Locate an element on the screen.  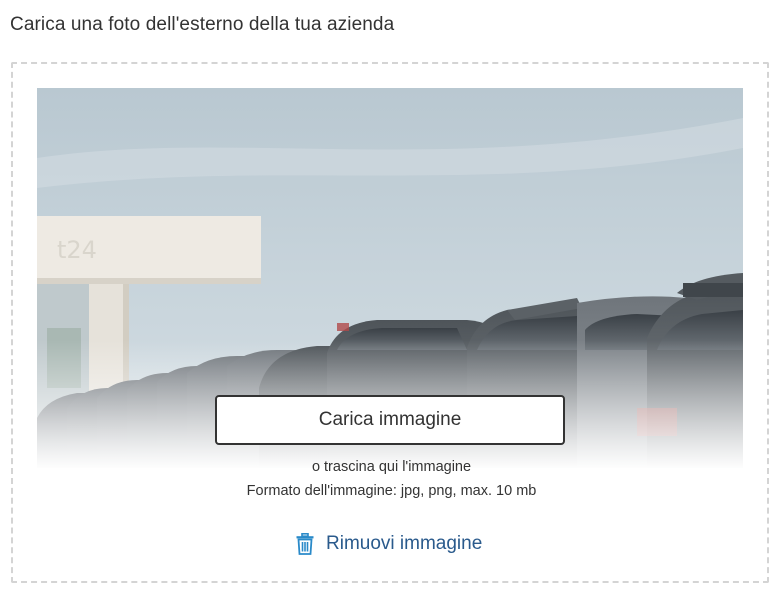
remove-image-button: Rimuovi immagine is located at coordinates (389, 544).